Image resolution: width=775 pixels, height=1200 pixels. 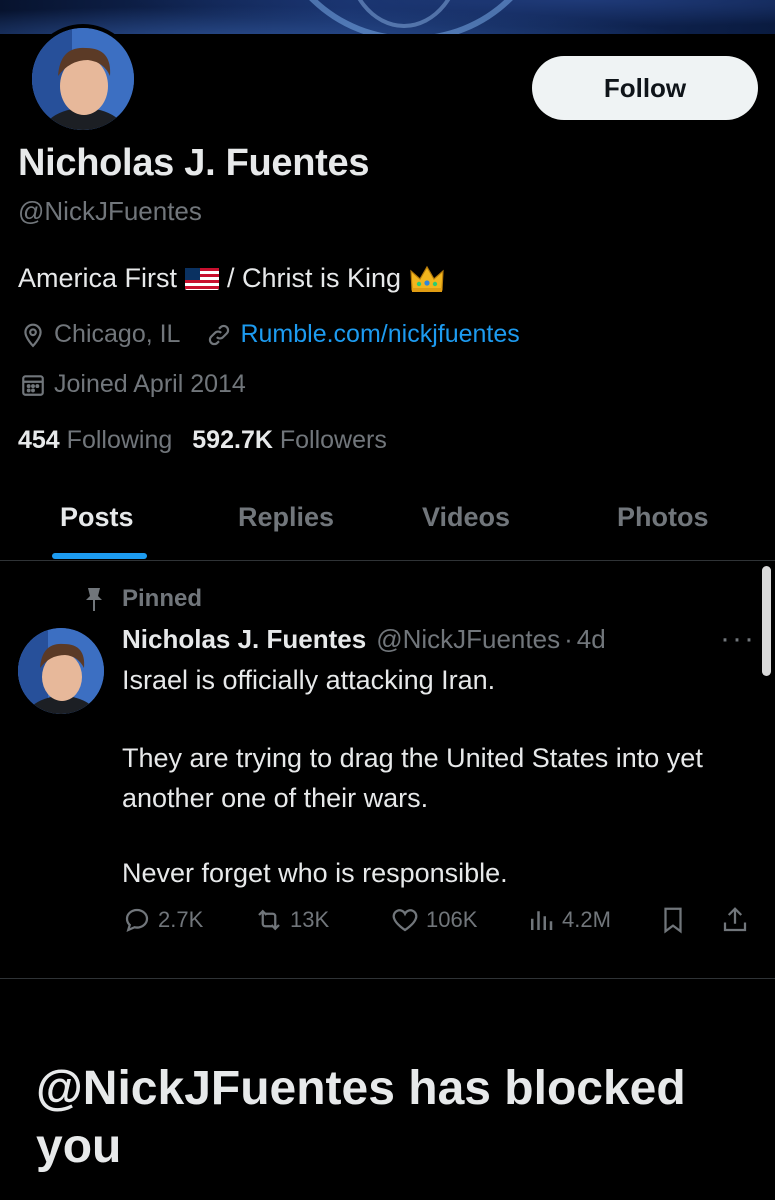 What do you see at coordinates (94, 599) in the screenshot?
I see `pin-icon` at bounding box center [94, 599].